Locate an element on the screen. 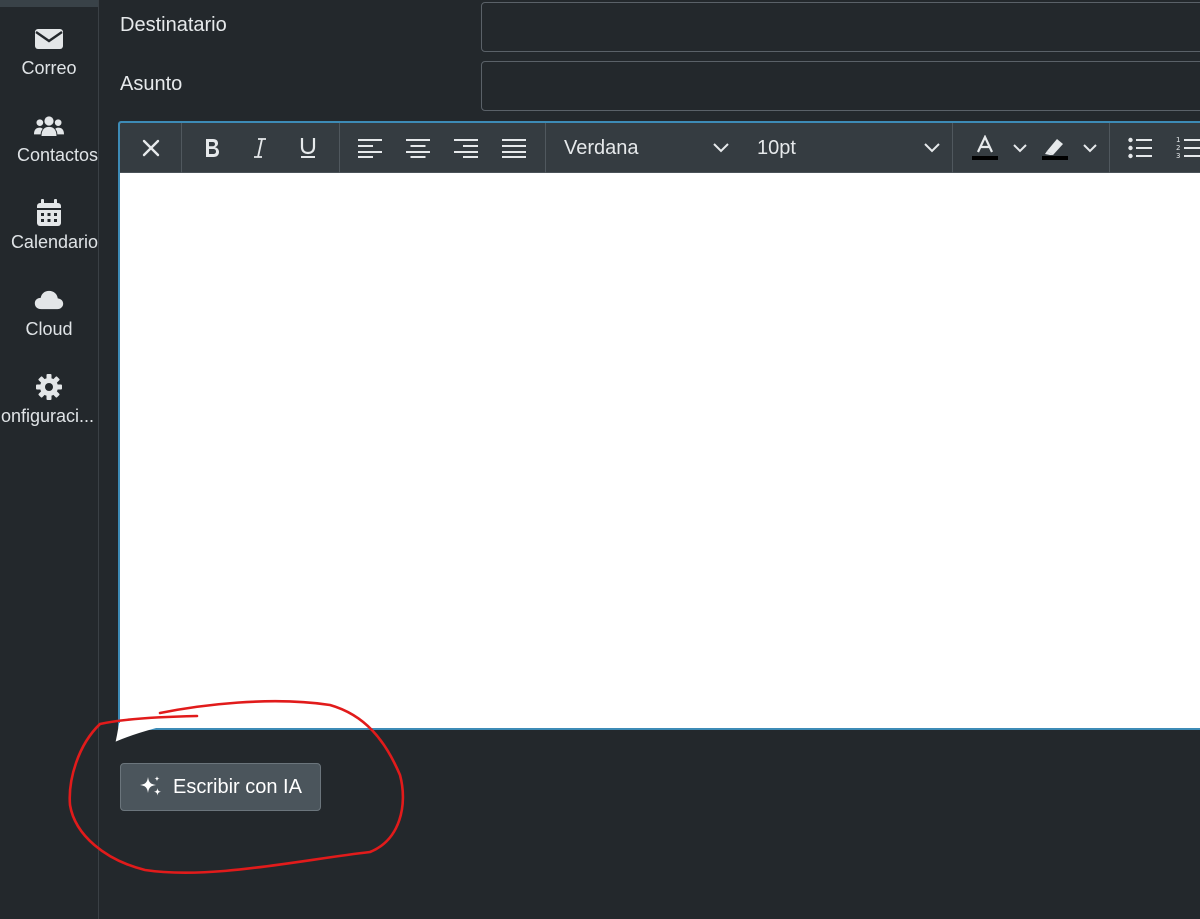  align-right-button is located at coordinates (466, 148).